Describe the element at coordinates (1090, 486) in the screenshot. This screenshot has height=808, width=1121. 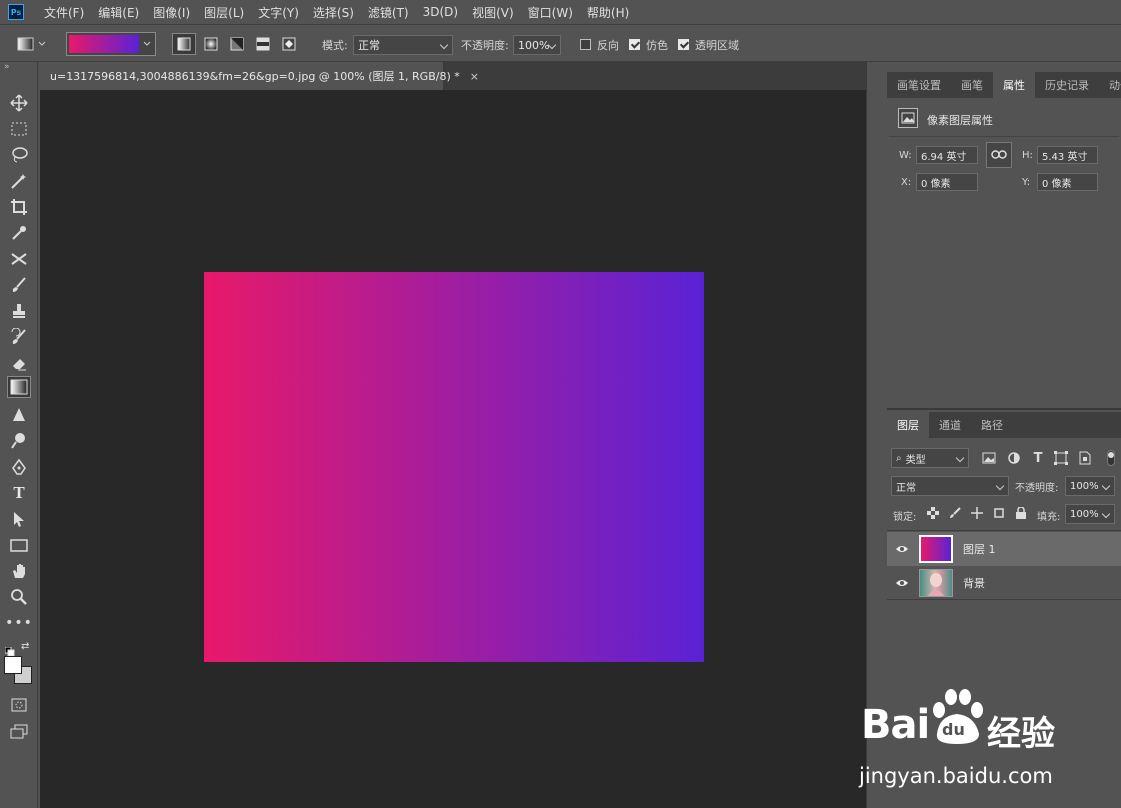
I see `layer-opacity-input: 100%` at that location.